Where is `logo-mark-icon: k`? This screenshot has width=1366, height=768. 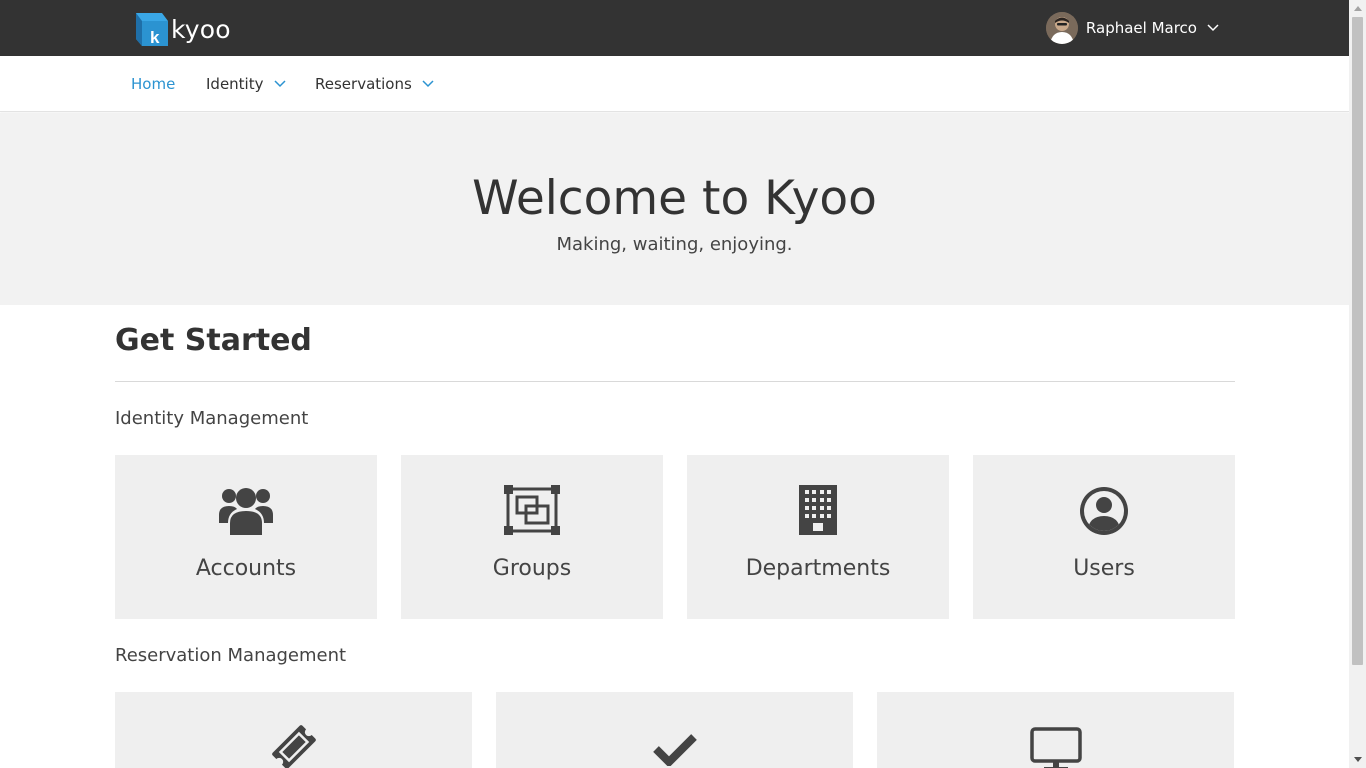 logo-mark-icon: k is located at coordinates (151, 29).